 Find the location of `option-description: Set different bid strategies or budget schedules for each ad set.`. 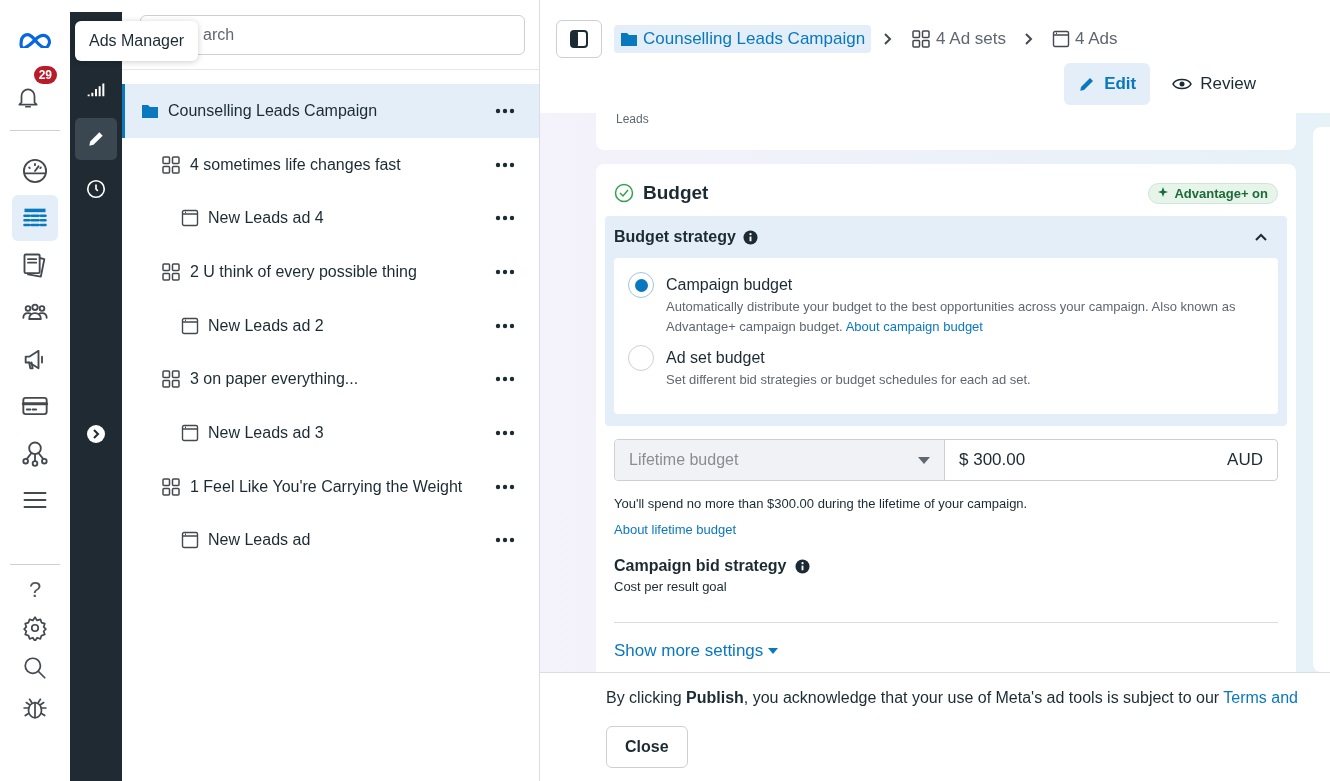

option-description: Set different bid strategies or budget schedules for each ad set. is located at coordinates (848, 380).